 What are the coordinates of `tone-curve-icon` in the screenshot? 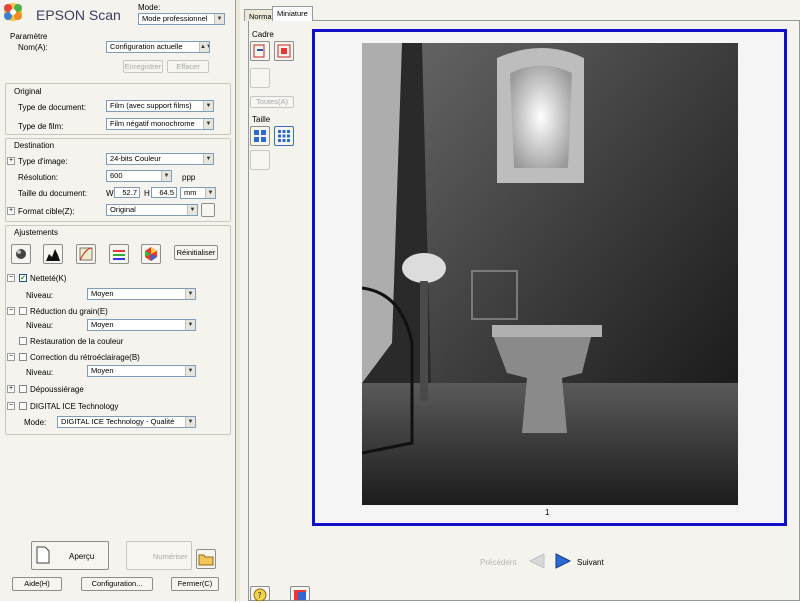 It's located at (86, 254).